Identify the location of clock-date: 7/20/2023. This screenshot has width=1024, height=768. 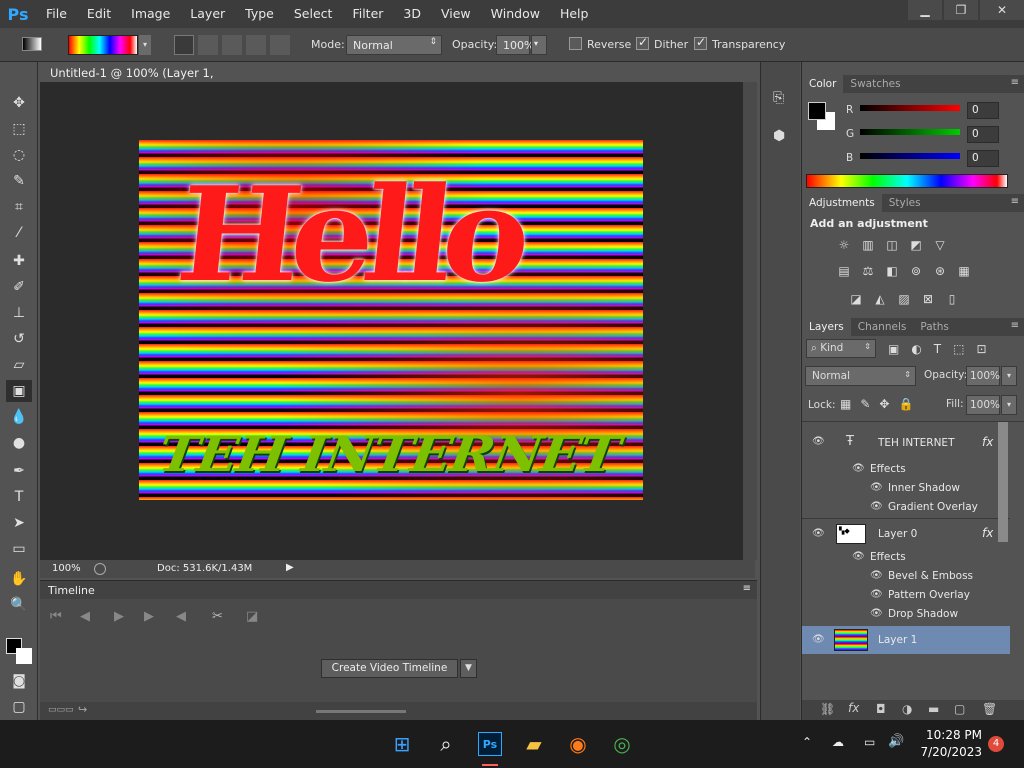
(947, 752).